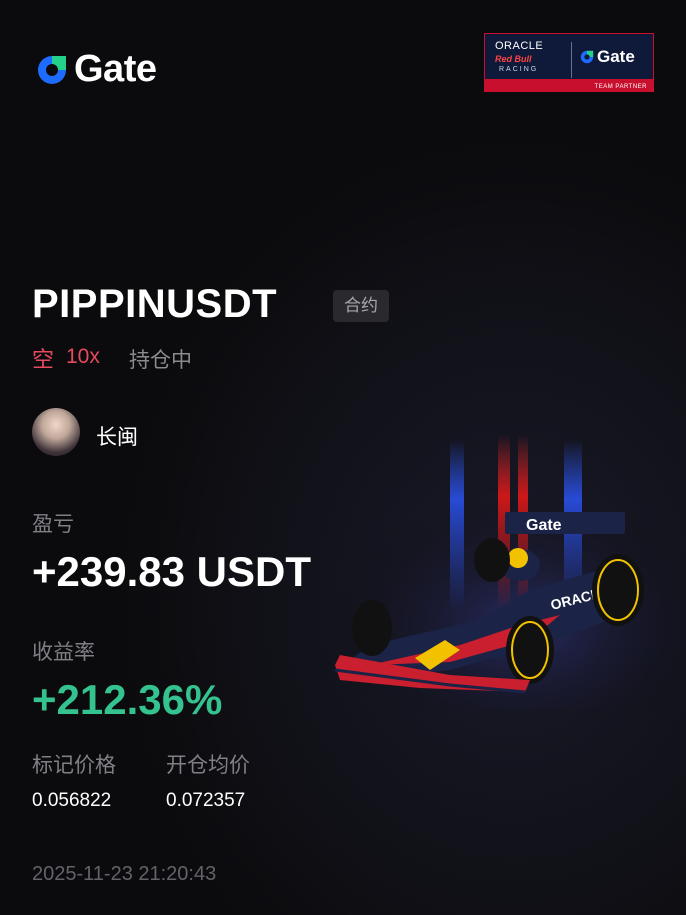 Image resolution: width=686 pixels, height=915 pixels. I want to click on light-bar-blue, so click(457, 525).